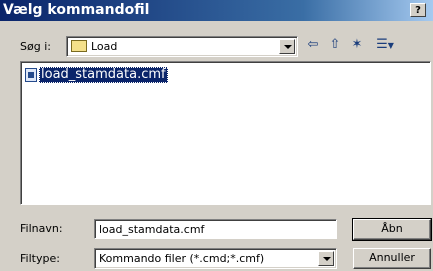  What do you see at coordinates (104, 46) in the screenshot?
I see `lookin-value: Load` at bounding box center [104, 46].